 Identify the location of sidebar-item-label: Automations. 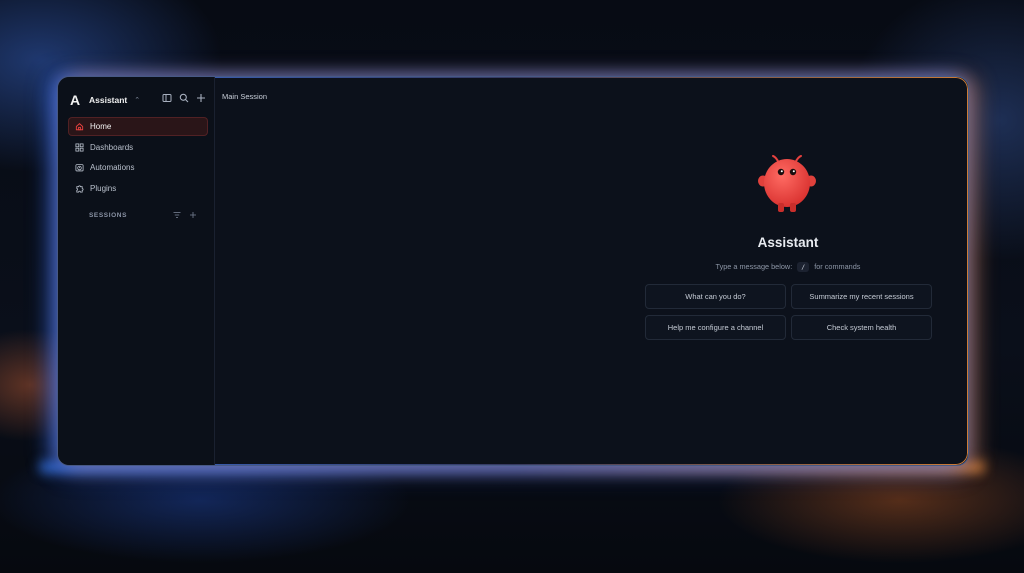
(112, 167).